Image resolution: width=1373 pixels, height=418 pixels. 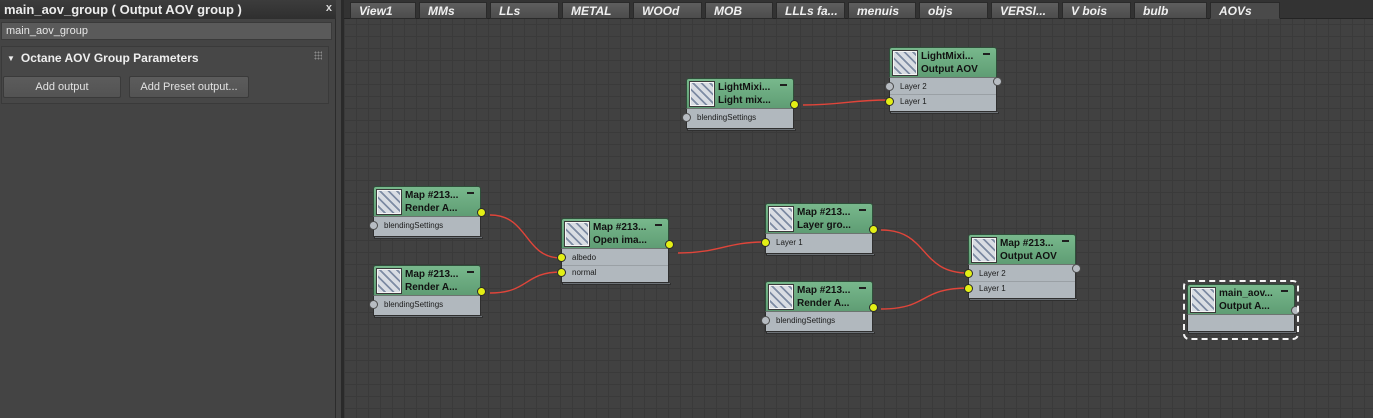 I want to click on node-render-aov-2: Map #213... Render A... blendingSettings, so click(x=427, y=291).